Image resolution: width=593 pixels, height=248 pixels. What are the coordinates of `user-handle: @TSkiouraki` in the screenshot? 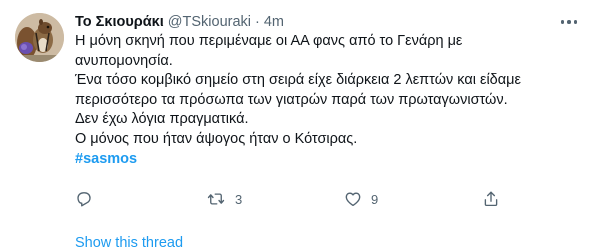 It's located at (209, 22).